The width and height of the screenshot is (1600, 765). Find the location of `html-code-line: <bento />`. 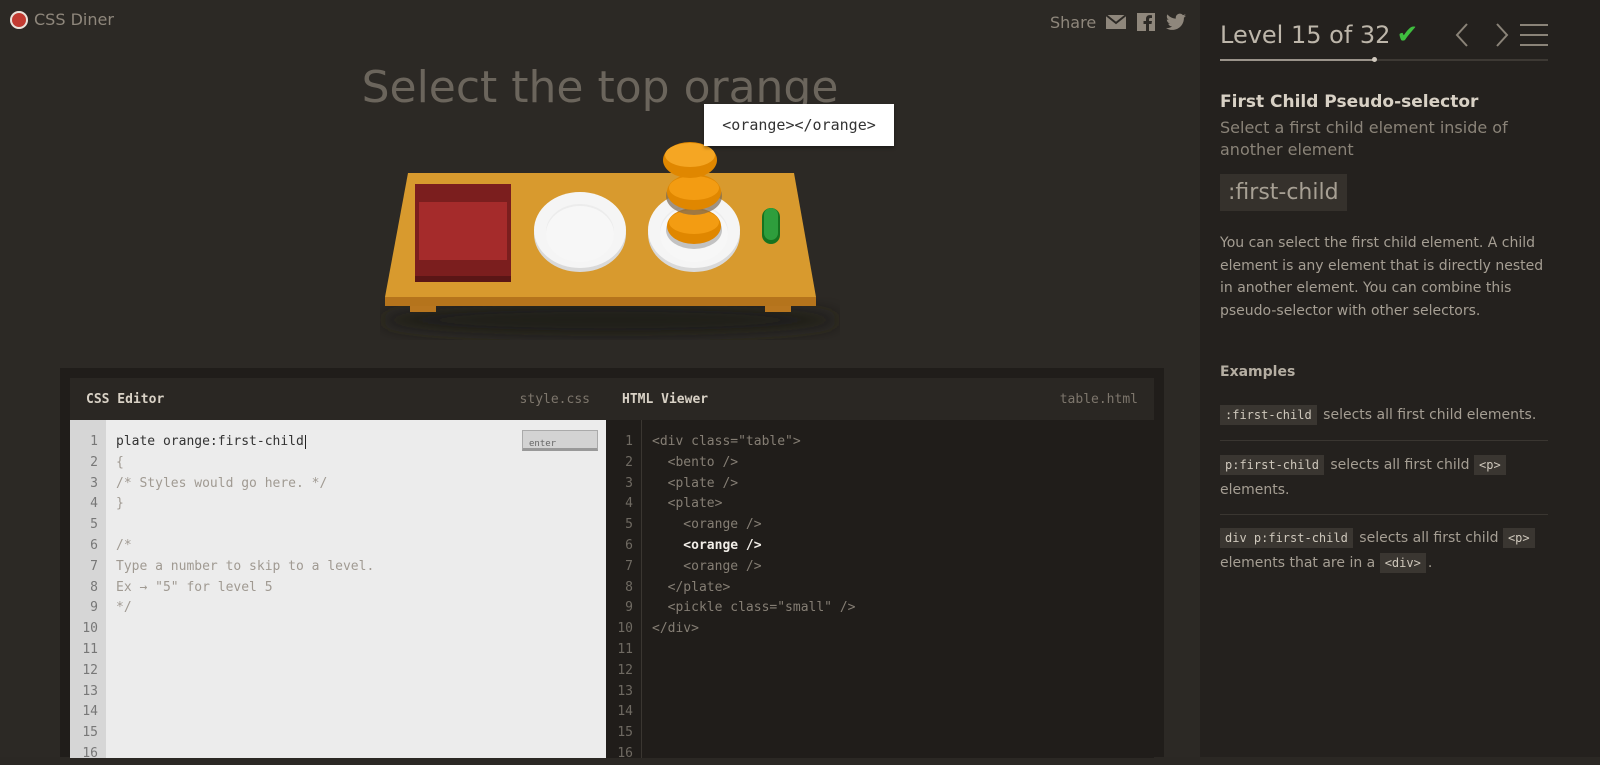

html-code-line: <bento /> is located at coordinates (903, 463).